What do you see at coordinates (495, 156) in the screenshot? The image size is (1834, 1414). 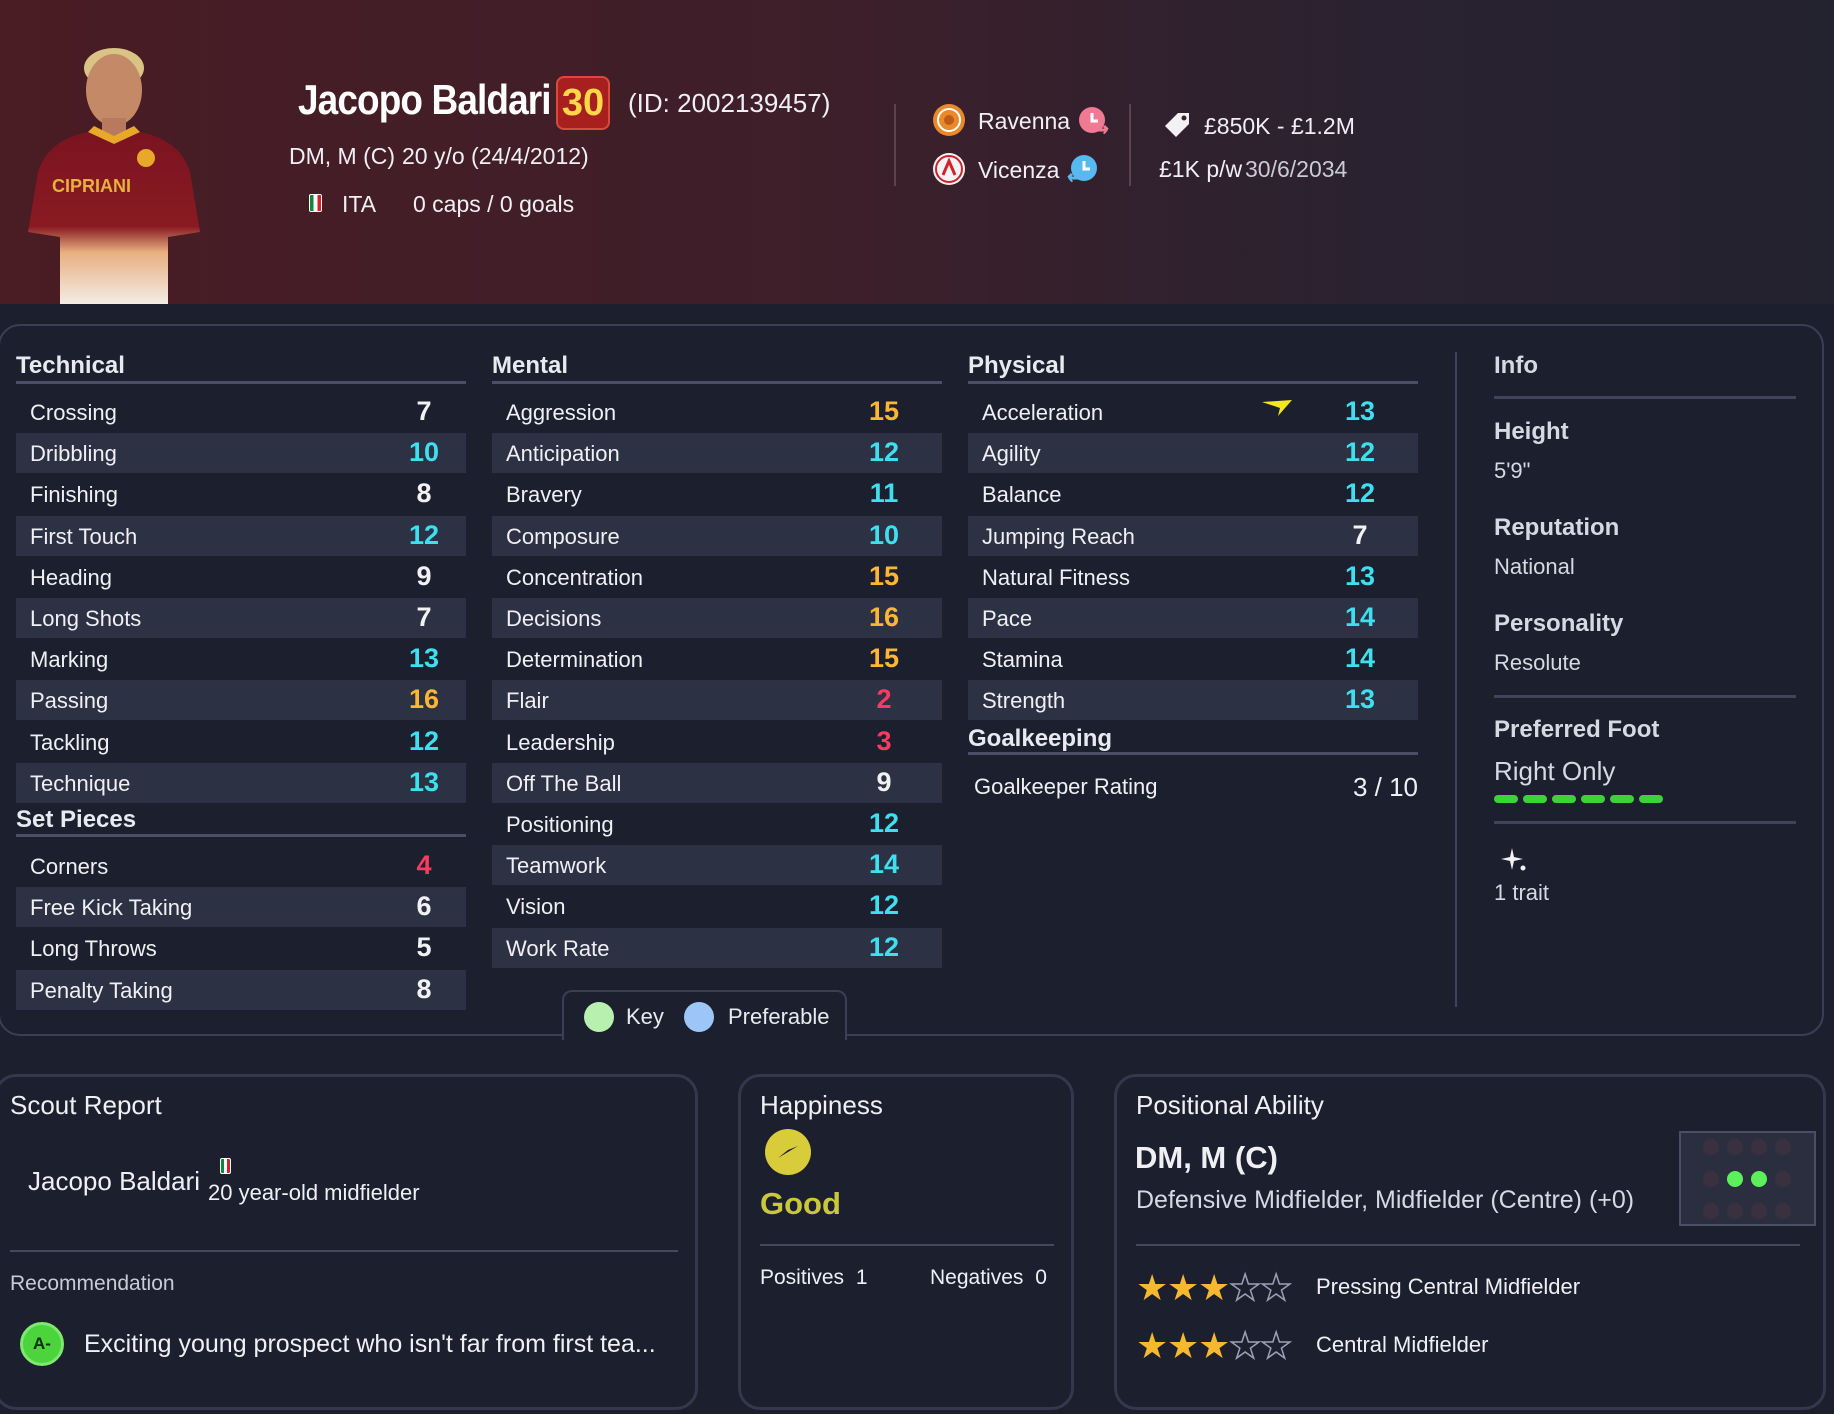 I see `player-age: 20 y/o (24/4/2012)` at bounding box center [495, 156].